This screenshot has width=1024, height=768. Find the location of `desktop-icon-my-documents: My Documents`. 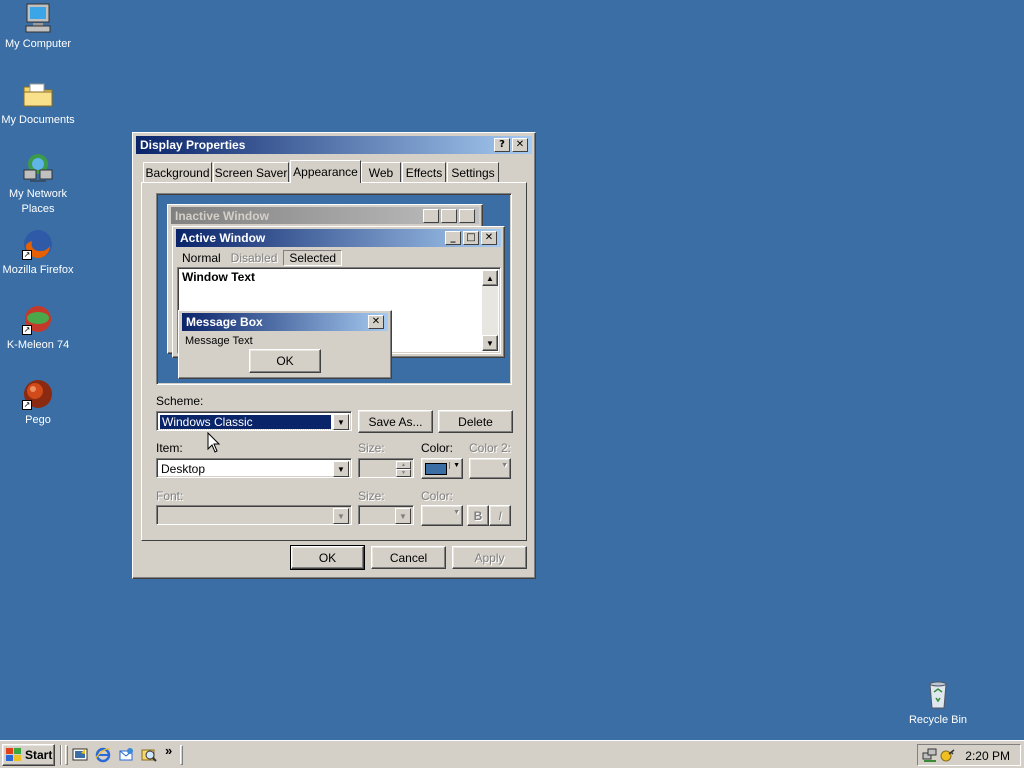

desktop-icon-my-documents: My Documents is located at coordinates (38, 102).